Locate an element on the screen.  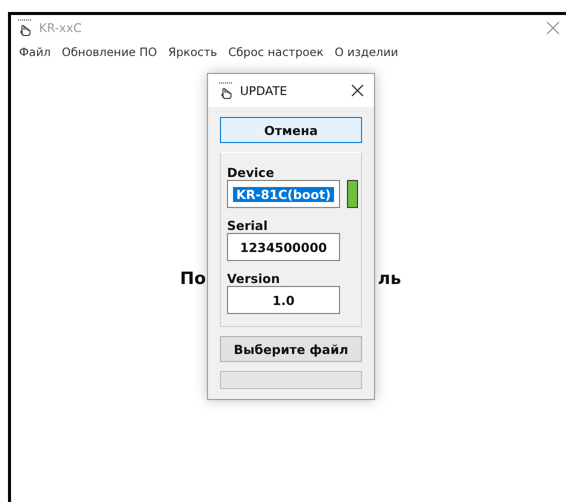
dialog-icon is located at coordinates (226, 91).